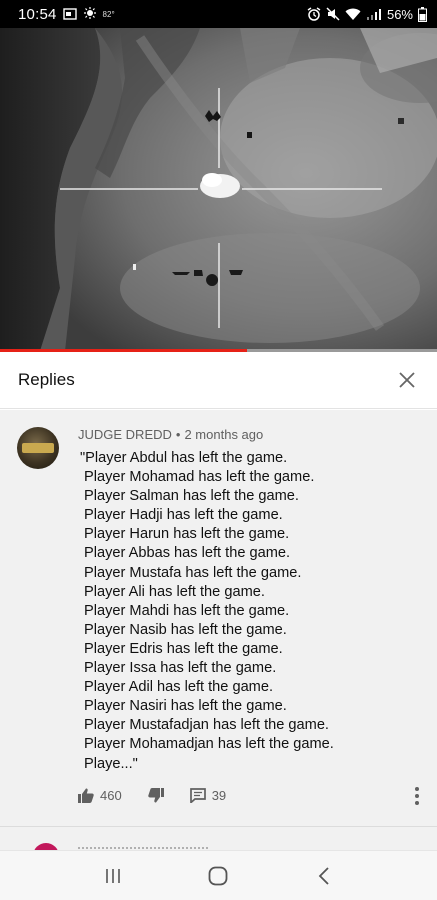 Image resolution: width=437 pixels, height=900 pixels. I want to click on reply-button: 39, so click(208, 795).